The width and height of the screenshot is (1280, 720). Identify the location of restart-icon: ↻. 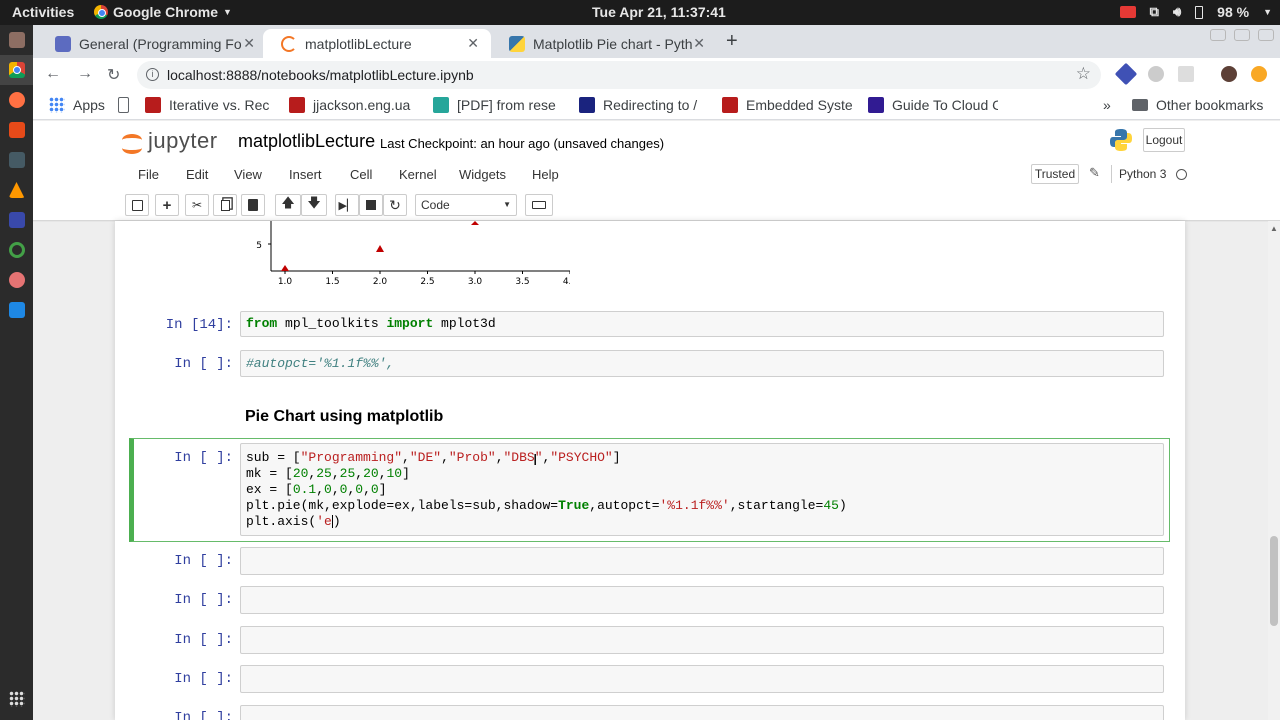
(395, 205).